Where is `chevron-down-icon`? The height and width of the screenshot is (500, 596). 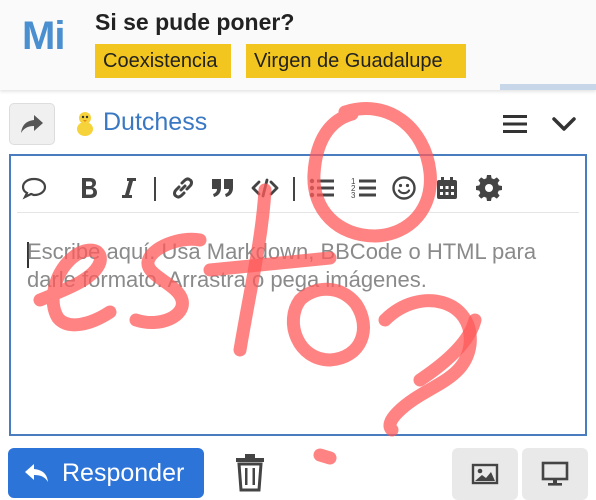
chevron-down-icon is located at coordinates (564, 124).